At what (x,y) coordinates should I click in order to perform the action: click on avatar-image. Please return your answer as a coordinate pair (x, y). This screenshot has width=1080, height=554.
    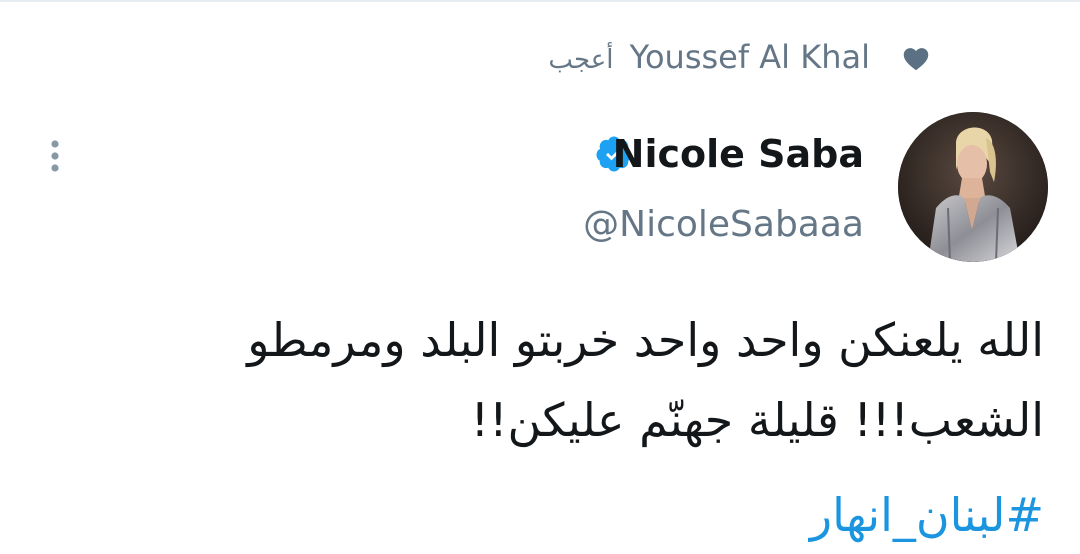
    Looking at the image, I should click on (973, 187).